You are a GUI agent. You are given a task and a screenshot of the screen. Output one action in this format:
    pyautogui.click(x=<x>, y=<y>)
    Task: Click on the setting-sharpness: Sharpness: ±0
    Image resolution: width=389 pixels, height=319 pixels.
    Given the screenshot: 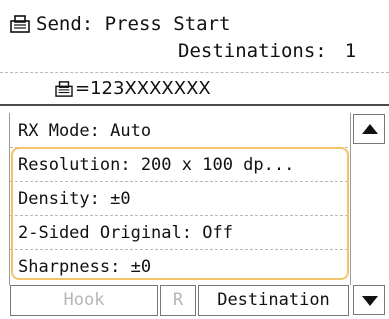 What is the action you would take?
    pyautogui.click(x=179, y=267)
    